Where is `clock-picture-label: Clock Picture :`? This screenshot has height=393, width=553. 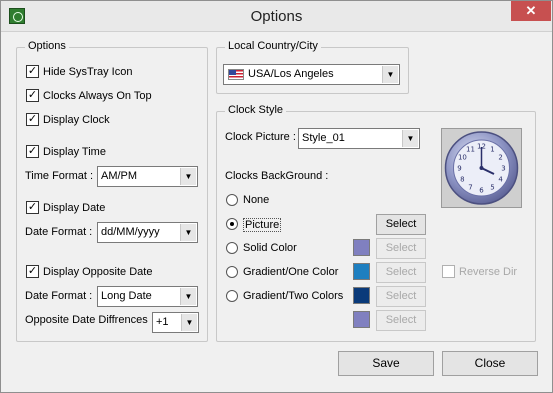
clock-picture-label: Clock Picture : is located at coordinates (260, 137).